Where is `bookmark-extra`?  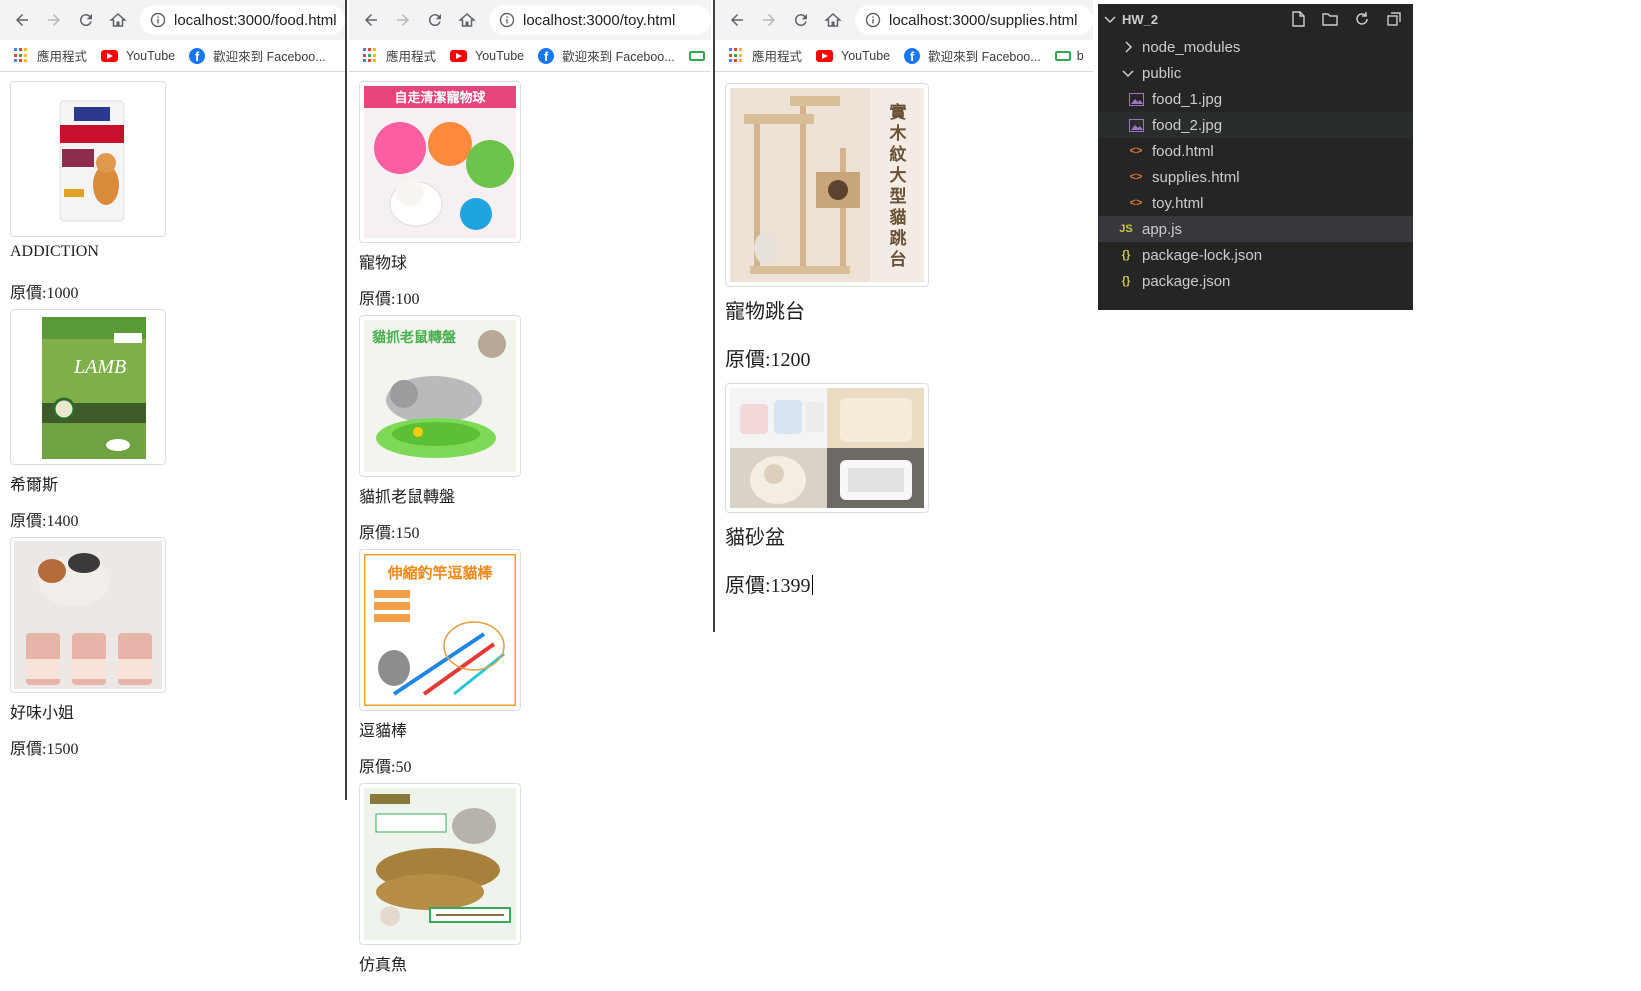
bookmark-extra is located at coordinates (699, 55).